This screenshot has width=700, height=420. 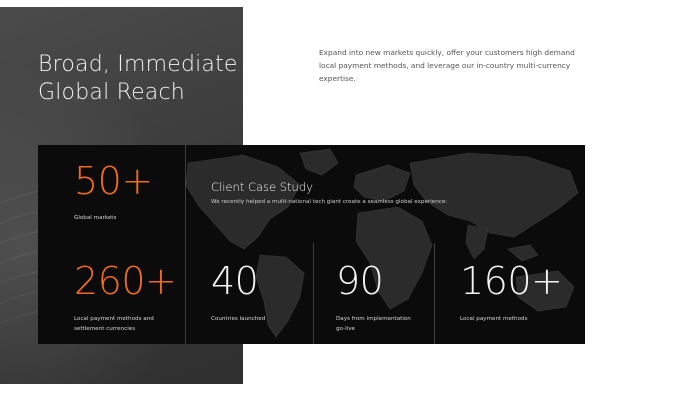 What do you see at coordinates (238, 319) in the screenshot?
I see `stat-label: Countries launched` at bounding box center [238, 319].